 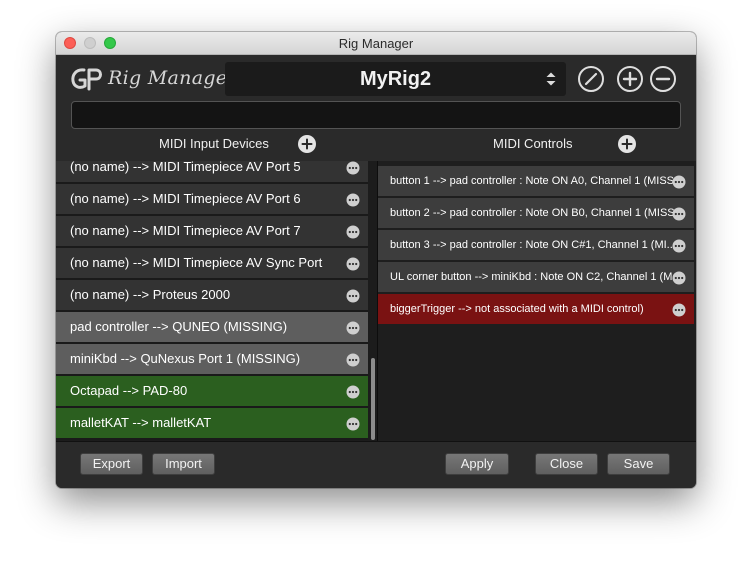 I want to click on add-midi-control-button, so click(x=627, y=144).